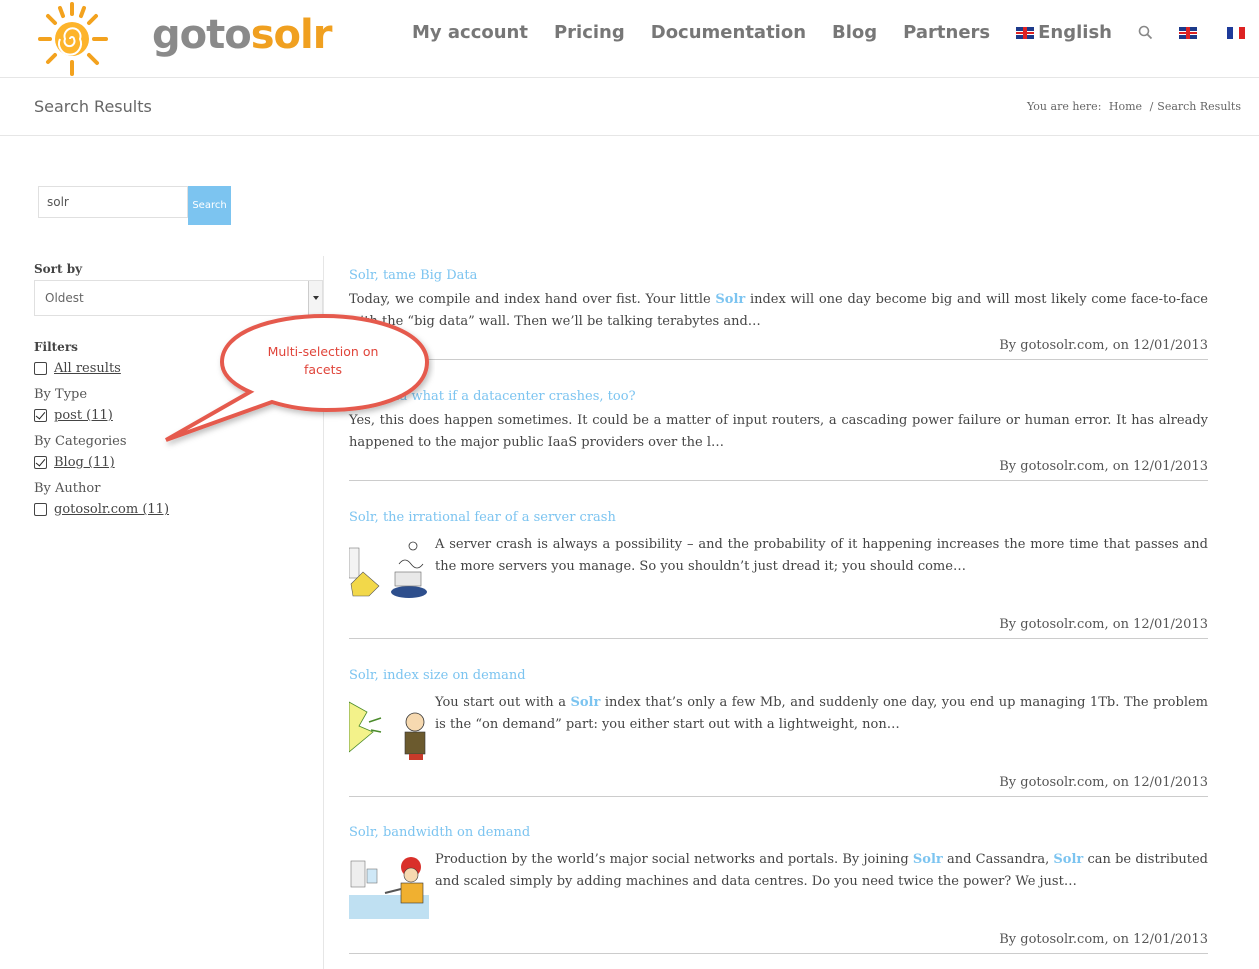  I want to click on search-form: Search, so click(134, 205).